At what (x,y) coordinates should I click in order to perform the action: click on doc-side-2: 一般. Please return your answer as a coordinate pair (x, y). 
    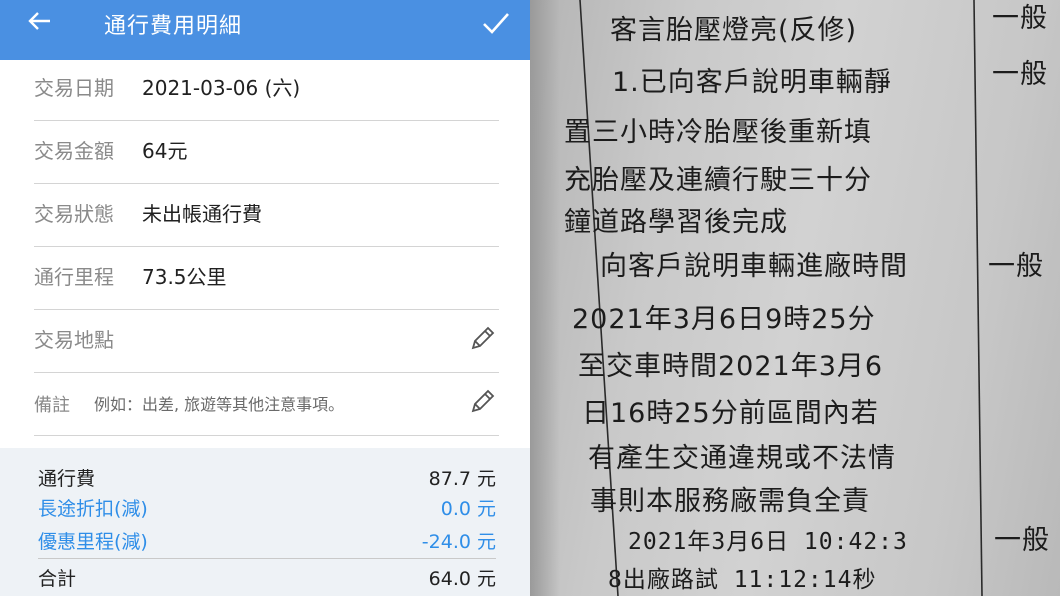
    Looking at the image, I should click on (1020, 74).